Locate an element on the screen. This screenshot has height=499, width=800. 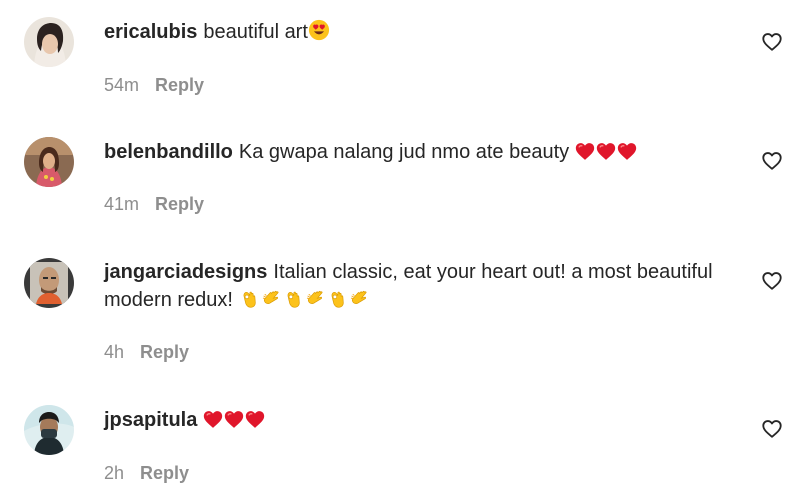
comment-timestamp: 41m is located at coordinates (122, 204).